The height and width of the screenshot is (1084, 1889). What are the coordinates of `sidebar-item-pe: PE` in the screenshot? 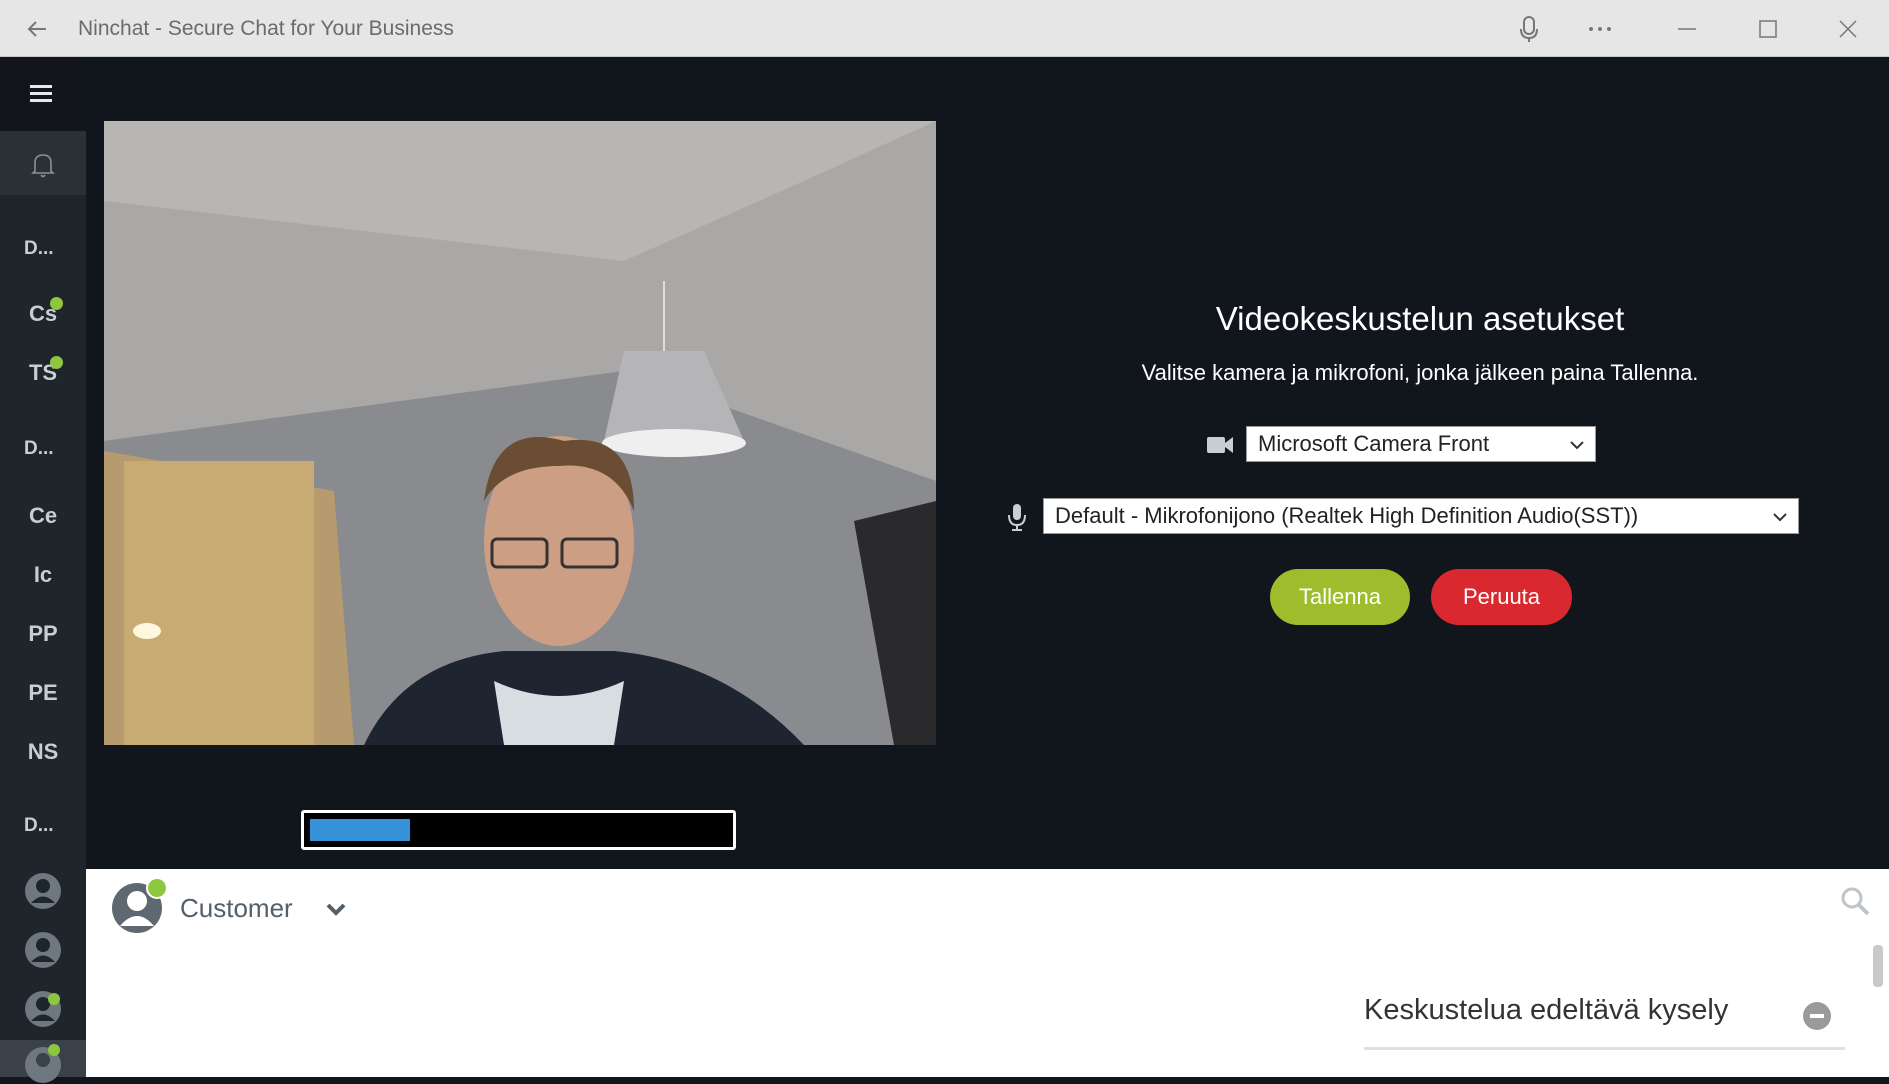 It's located at (43, 693).